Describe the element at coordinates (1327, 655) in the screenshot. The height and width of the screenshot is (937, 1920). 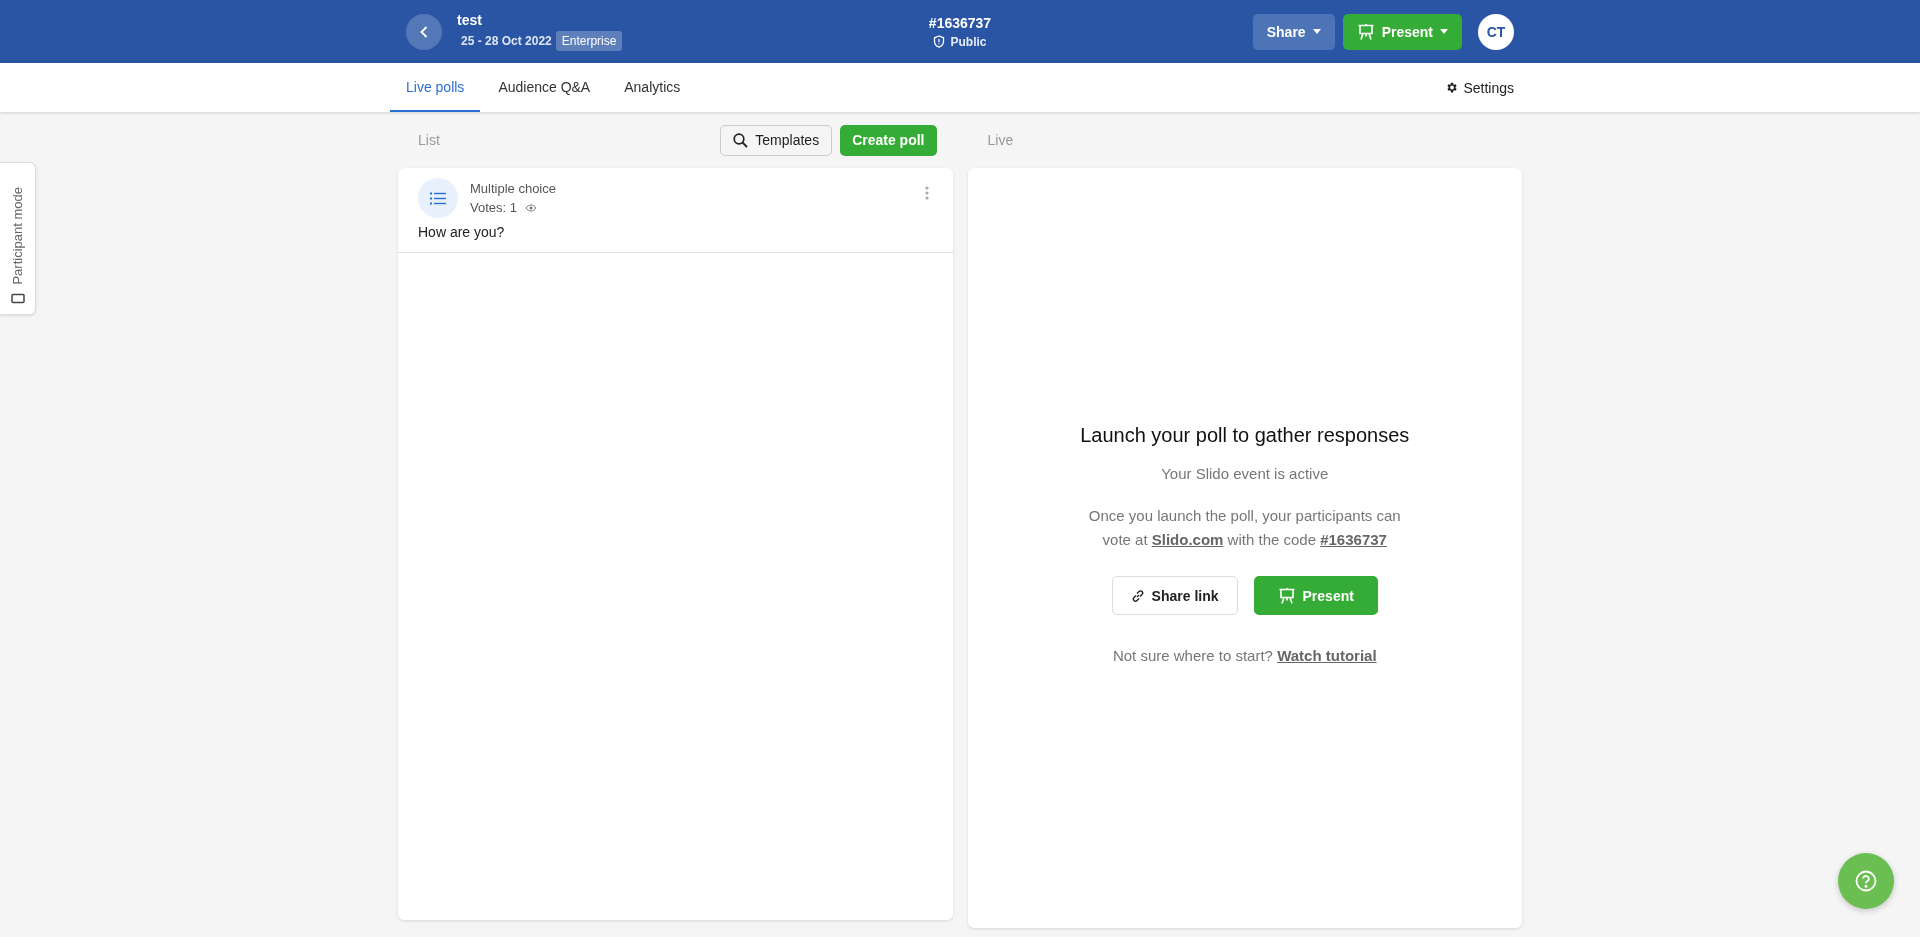
I see `watch-tutorial-link: Watch tutorial` at that location.